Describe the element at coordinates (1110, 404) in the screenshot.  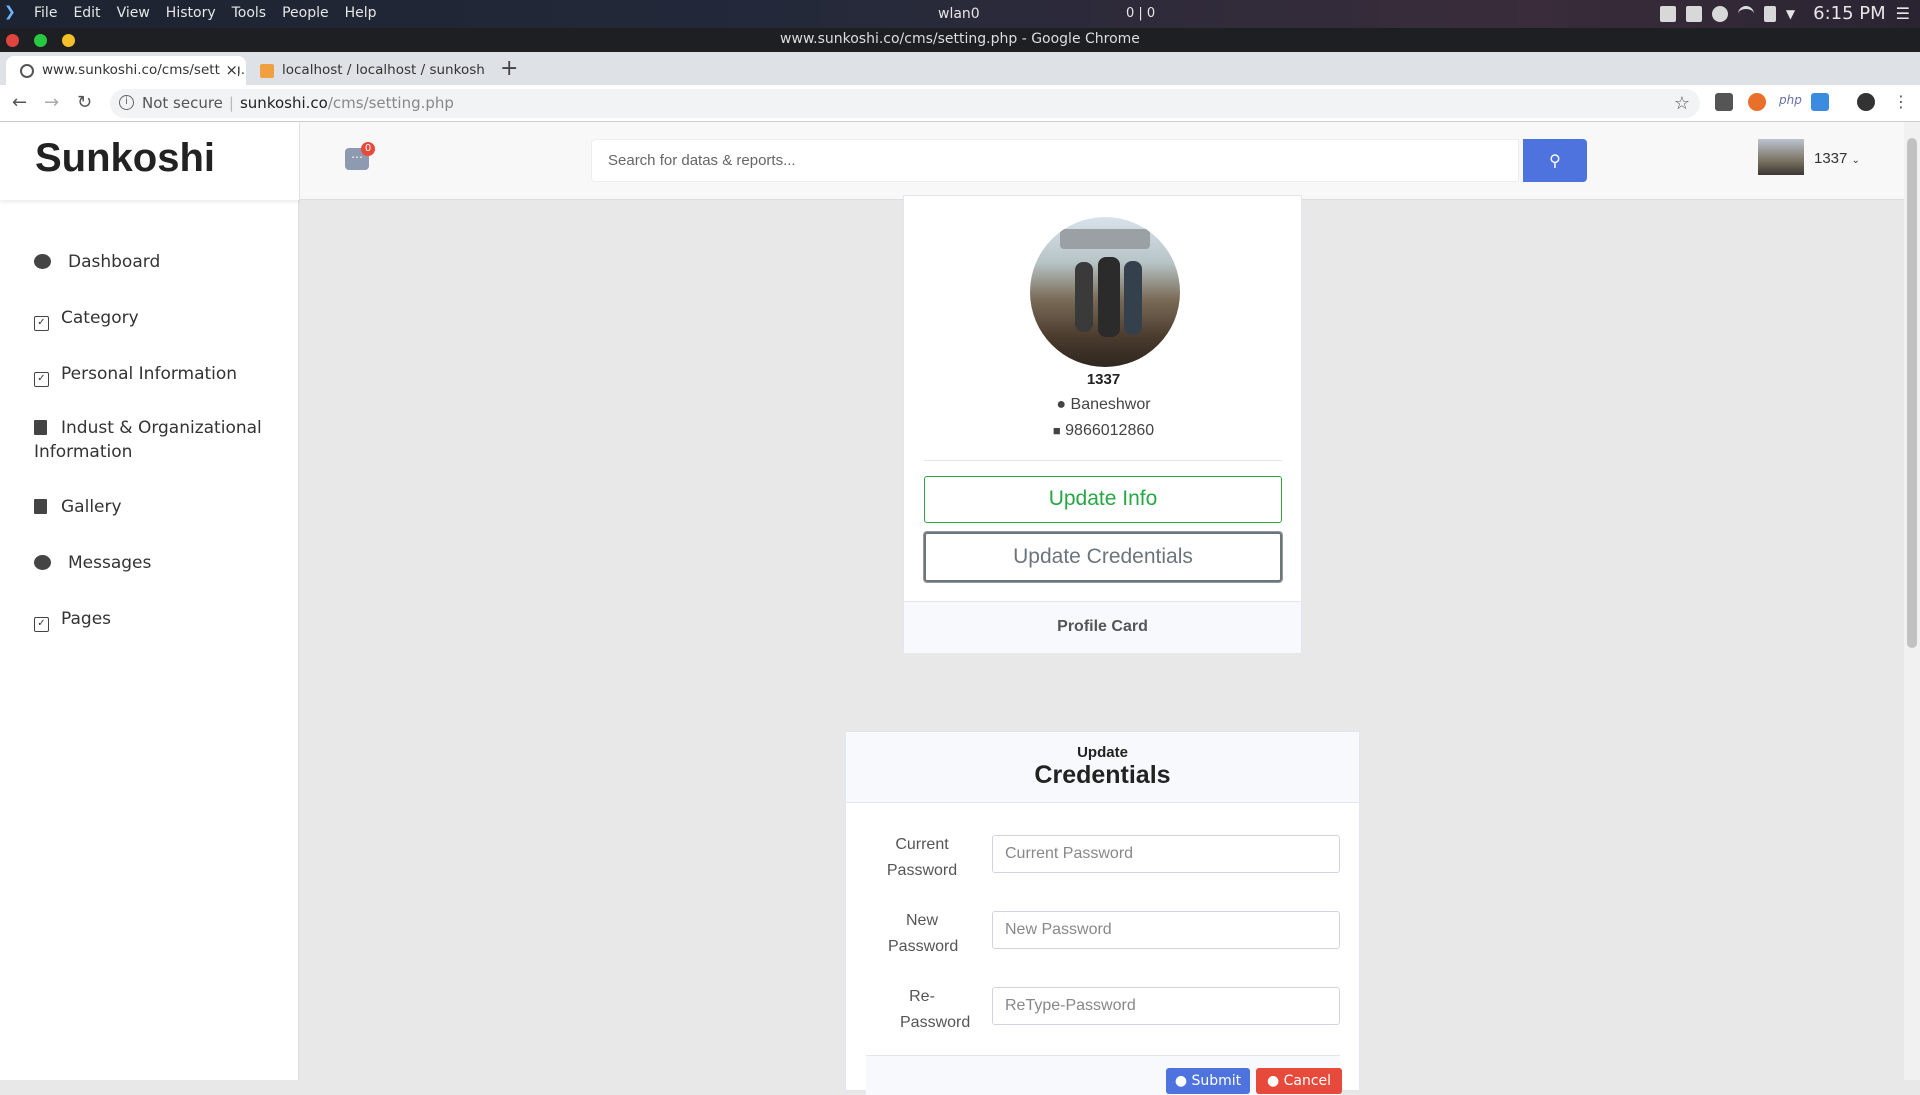
I see `location-text: Baneshwor` at that location.